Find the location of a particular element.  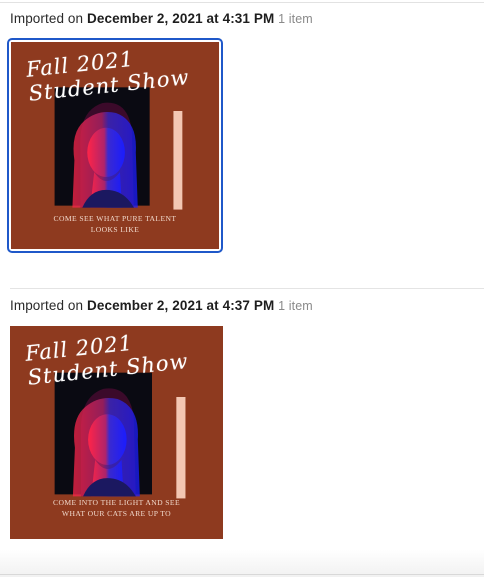

bottom-divider is located at coordinates (242, 574).